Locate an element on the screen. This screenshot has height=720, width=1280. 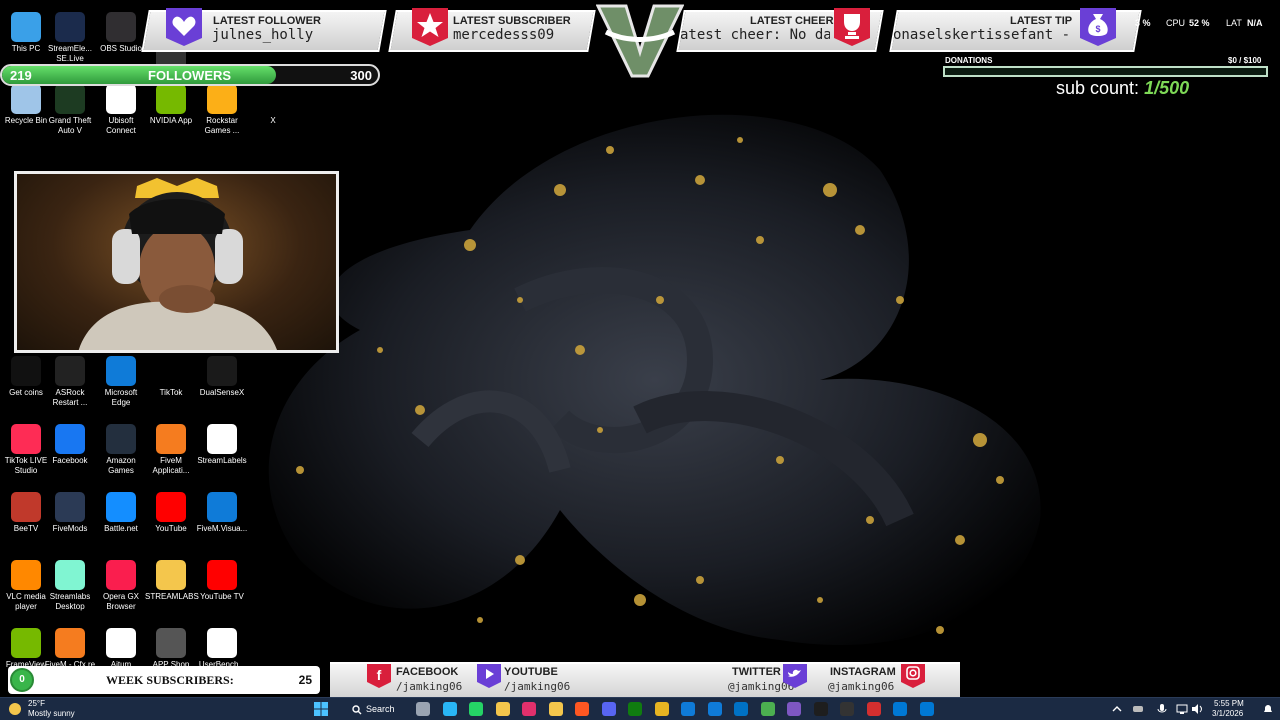
svg-text: f is located at coordinates (379, 675).